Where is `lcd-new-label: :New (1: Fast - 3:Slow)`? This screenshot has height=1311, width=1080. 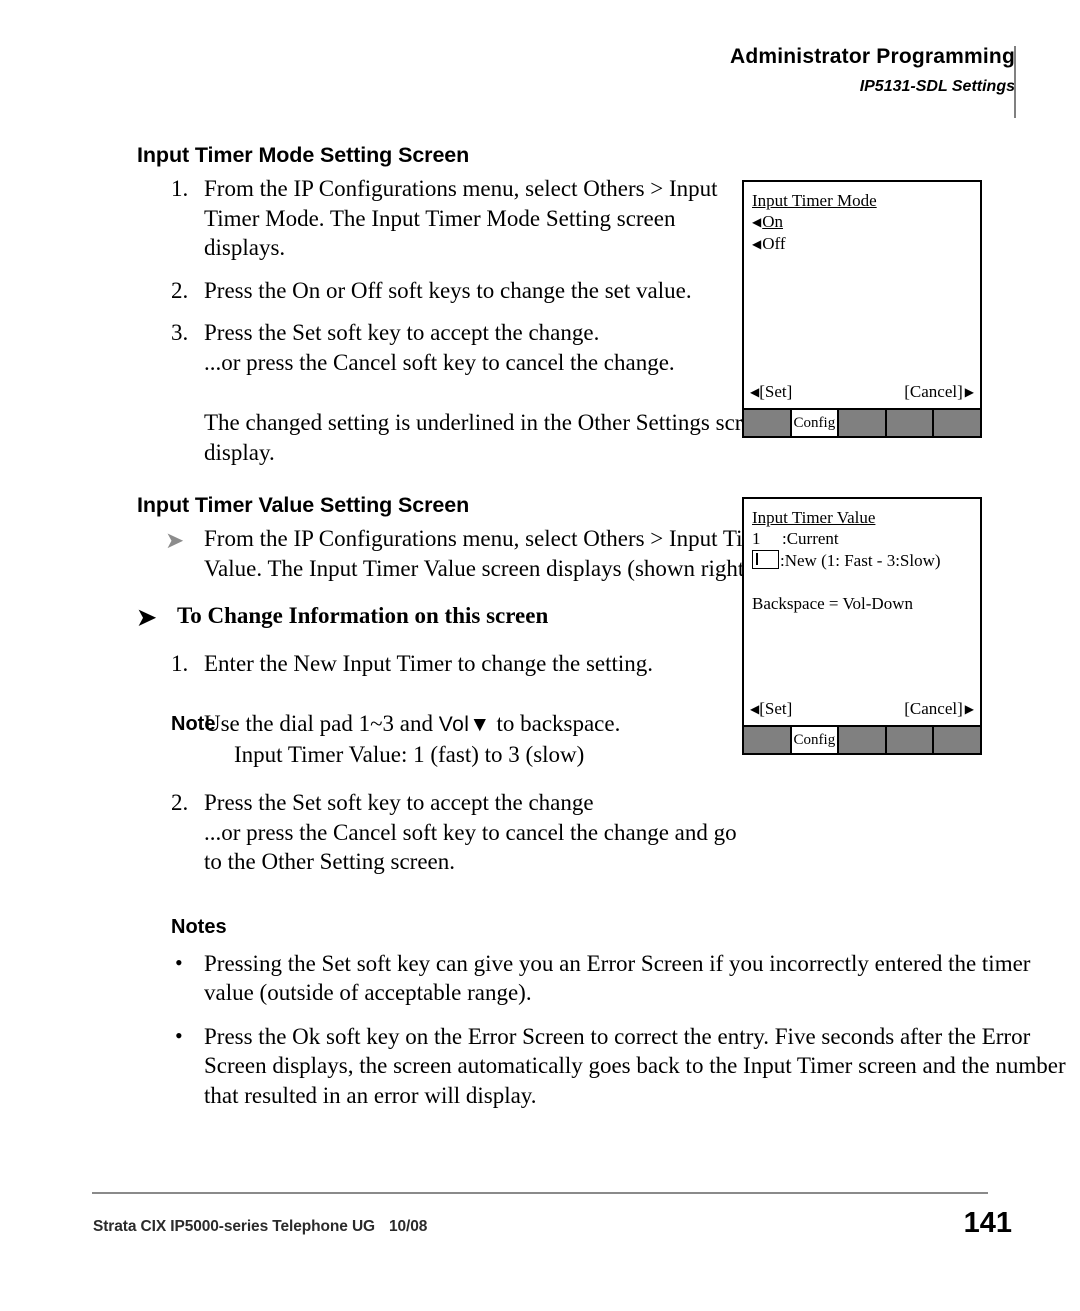 lcd-new-label: :New (1: Fast - 3:Slow) is located at coordinates (860, 560).